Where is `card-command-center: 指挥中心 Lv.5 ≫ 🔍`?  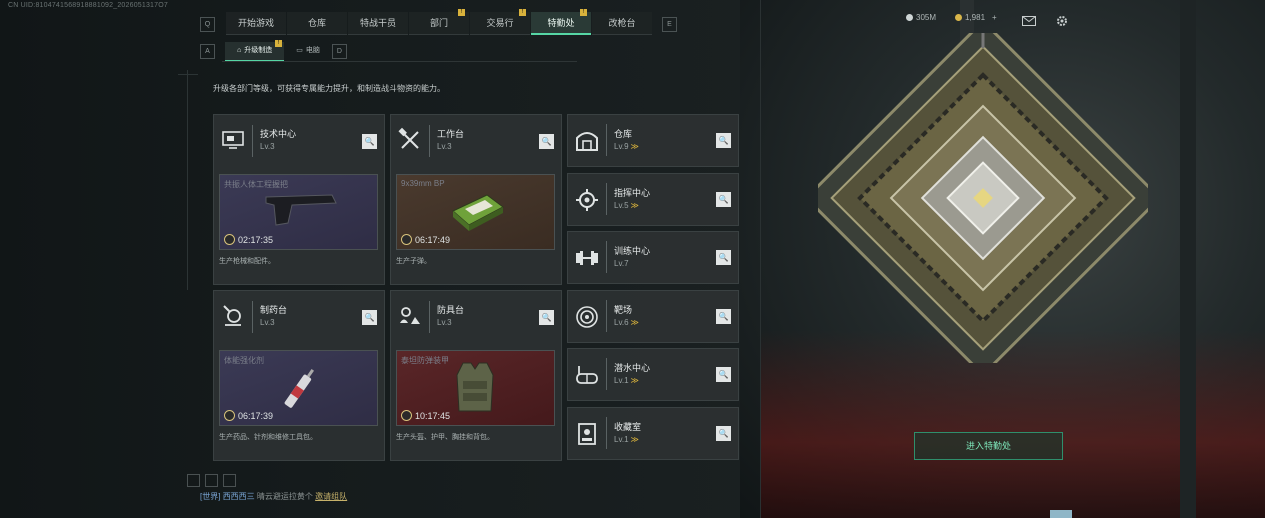
card-command-center: 指挥中心 Lv.5 ≫ 🔍 is located at coordinates (653, 199).